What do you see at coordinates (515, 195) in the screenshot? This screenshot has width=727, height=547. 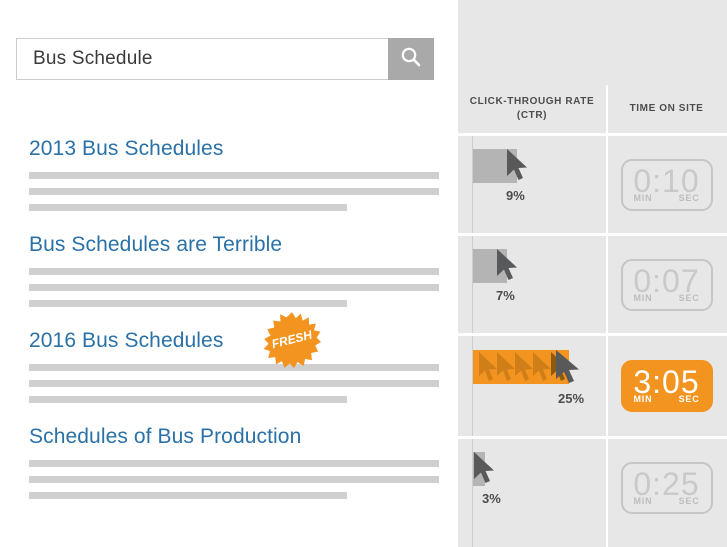 I see `ctr-value: 9%` at bounding box center [515, 195].